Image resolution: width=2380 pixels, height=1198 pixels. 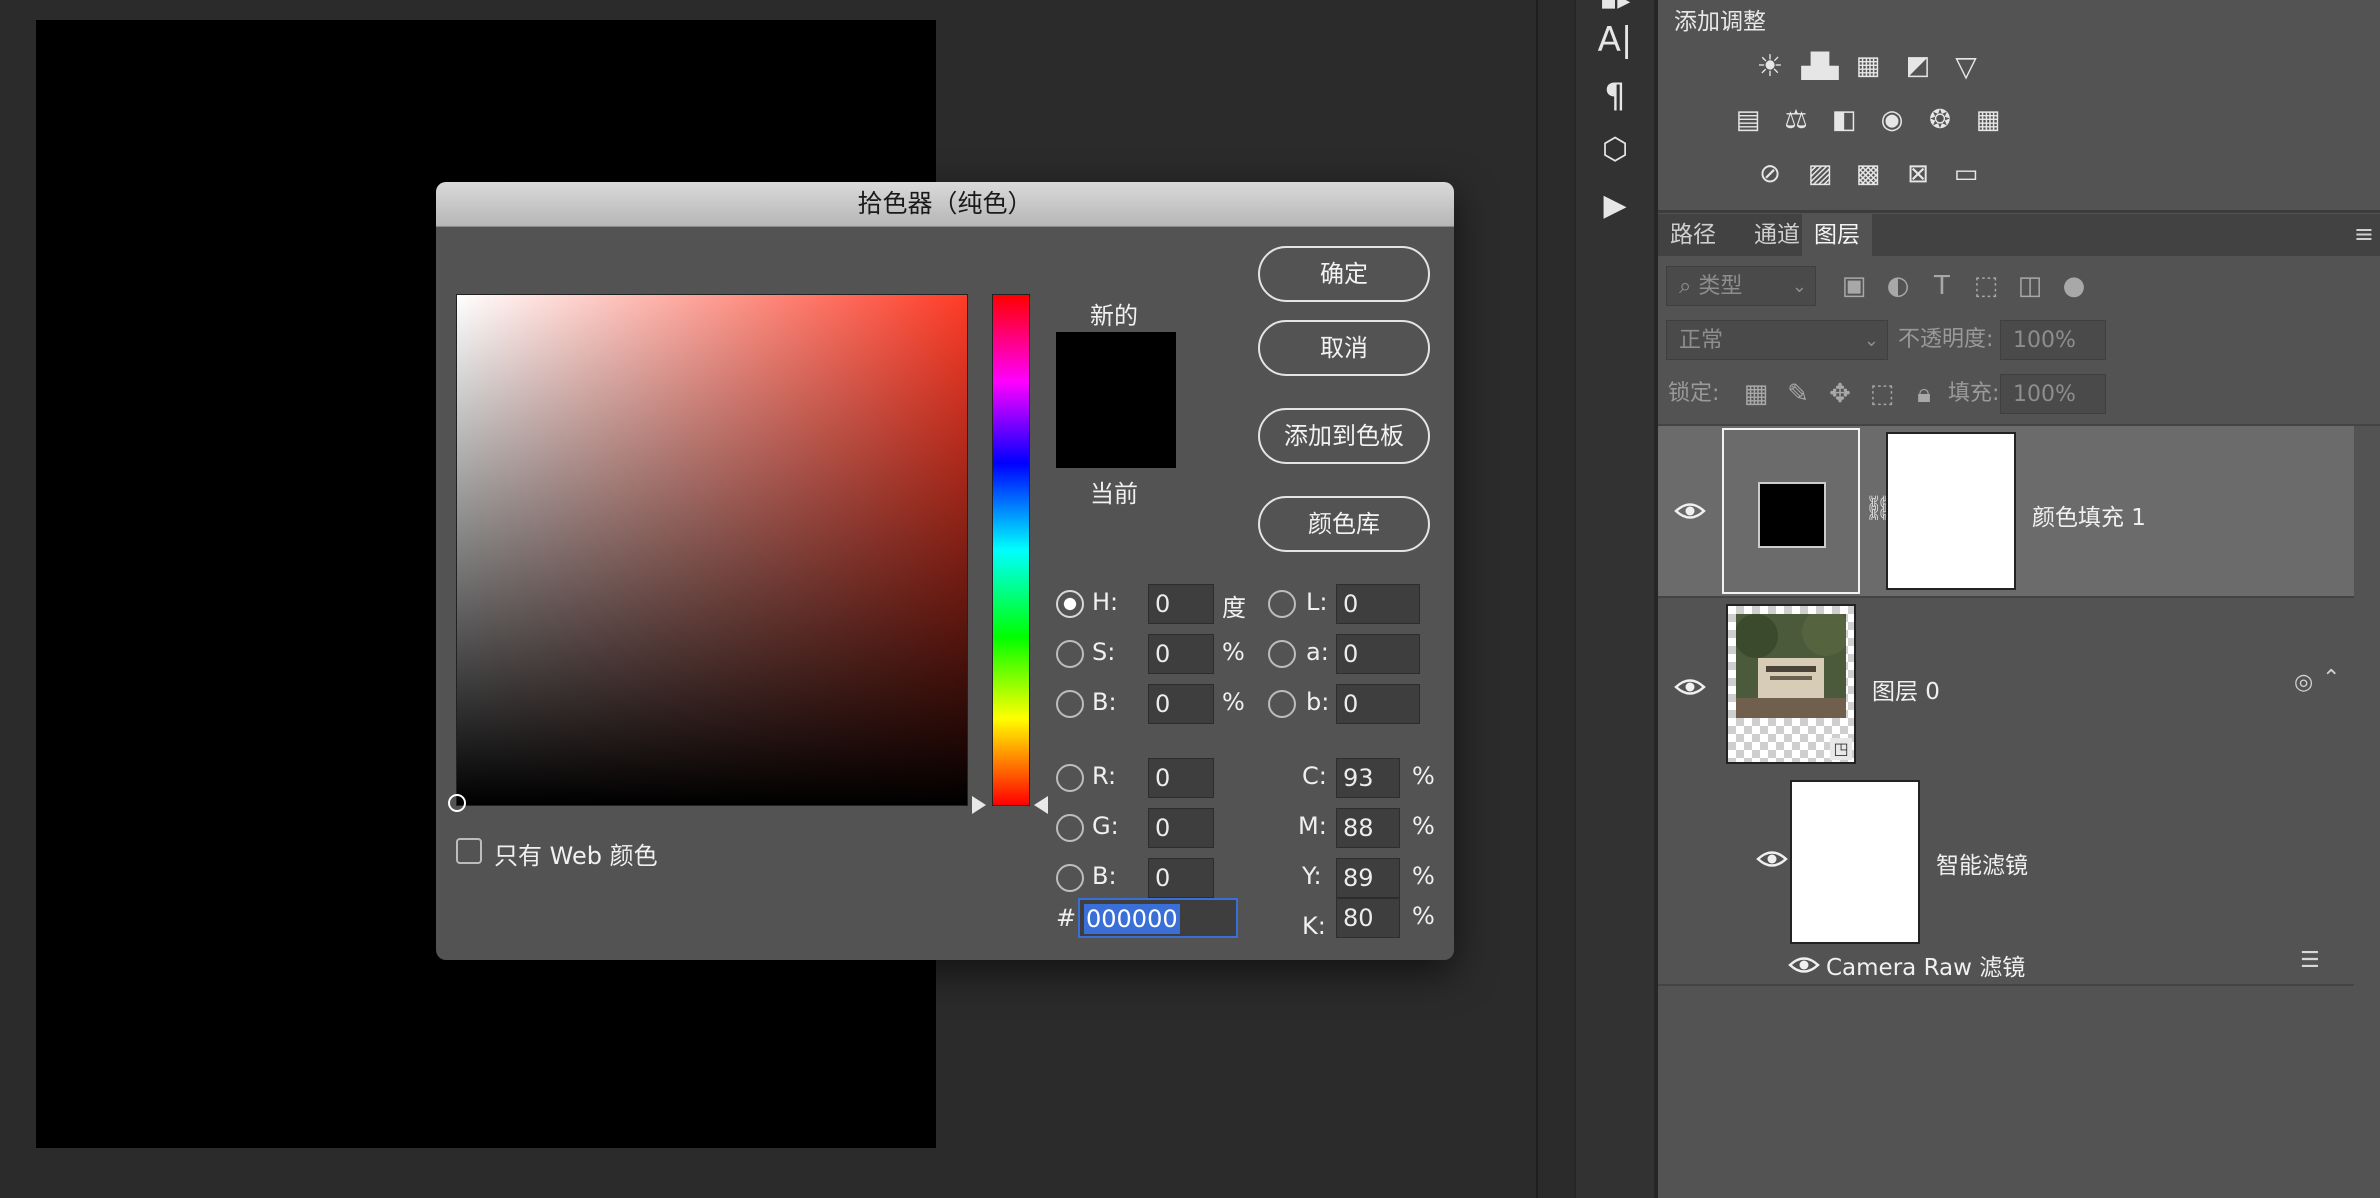 What do you see at coordinates (1181, 828) in the screenshot?
I see `g-input: 0` at bounding box center [1181, 828].